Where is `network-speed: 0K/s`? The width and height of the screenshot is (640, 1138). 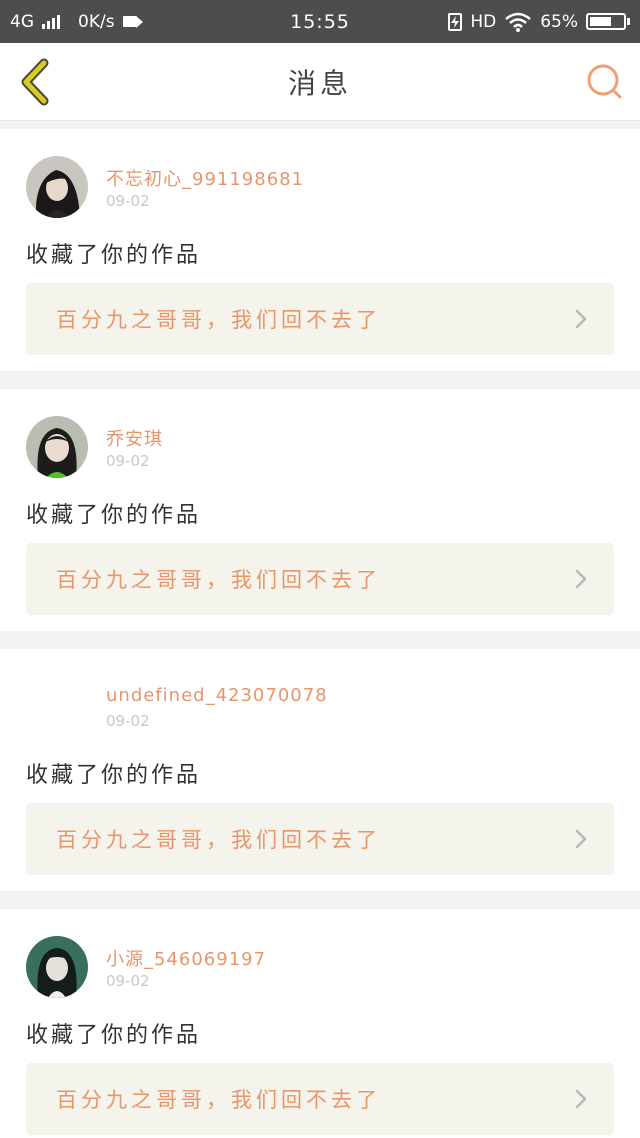 network-speed: 0K/s is located at coordinates (96, 21).